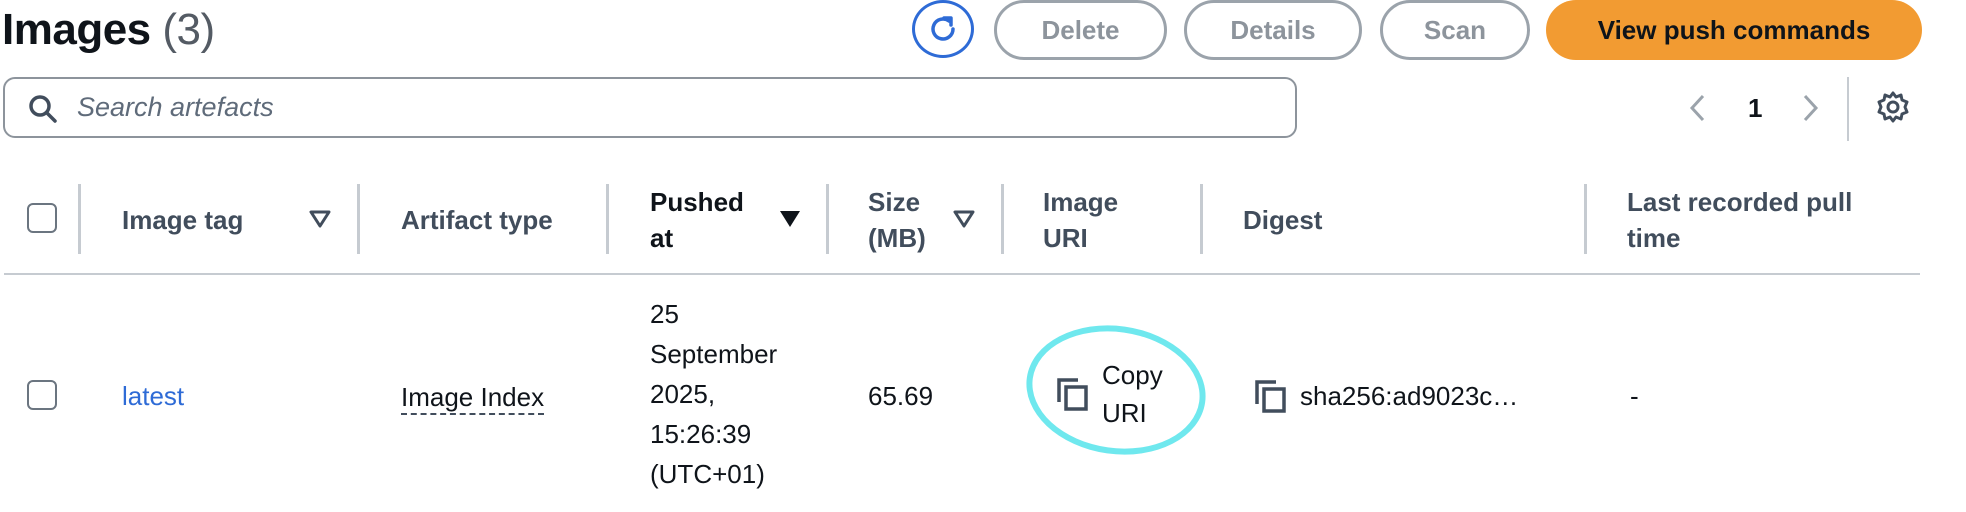  Describe the element at coordinates (1132, 375) in the screenshot. I see `copy-uri-line: Copy` at that location.